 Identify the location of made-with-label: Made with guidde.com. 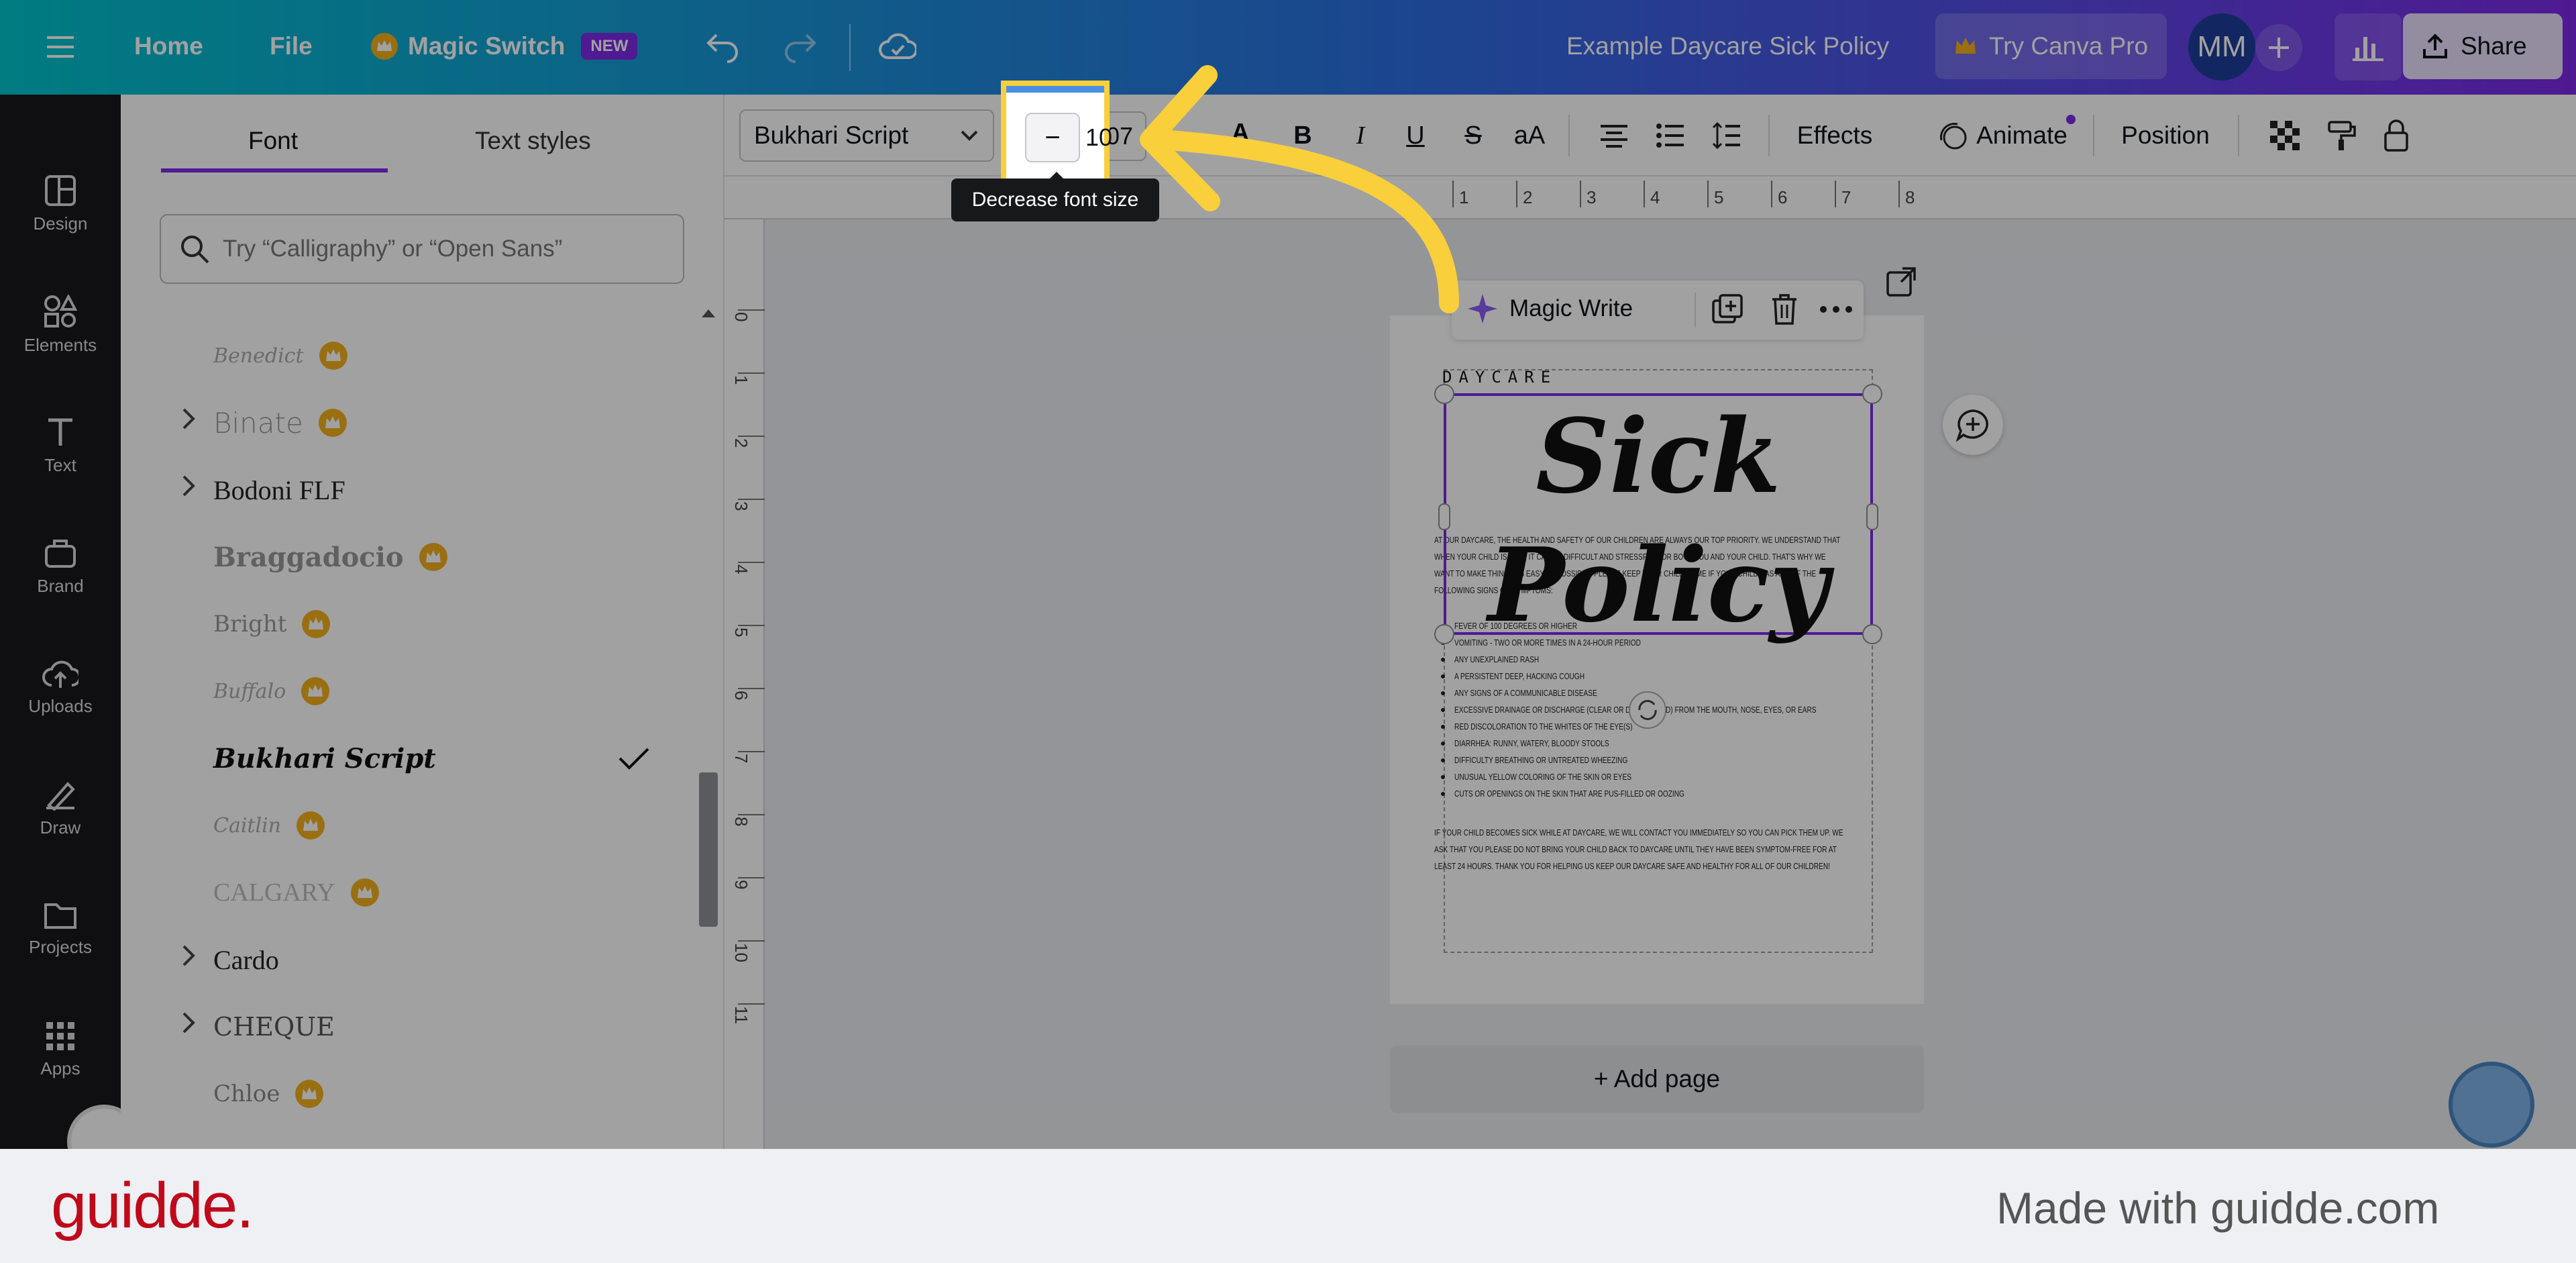
(2217, 1207).